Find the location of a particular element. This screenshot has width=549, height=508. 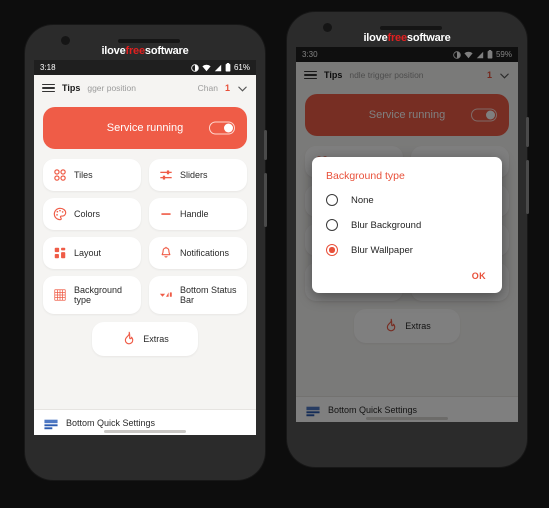

status-icons: 61% is located at coordinates (220, 67).